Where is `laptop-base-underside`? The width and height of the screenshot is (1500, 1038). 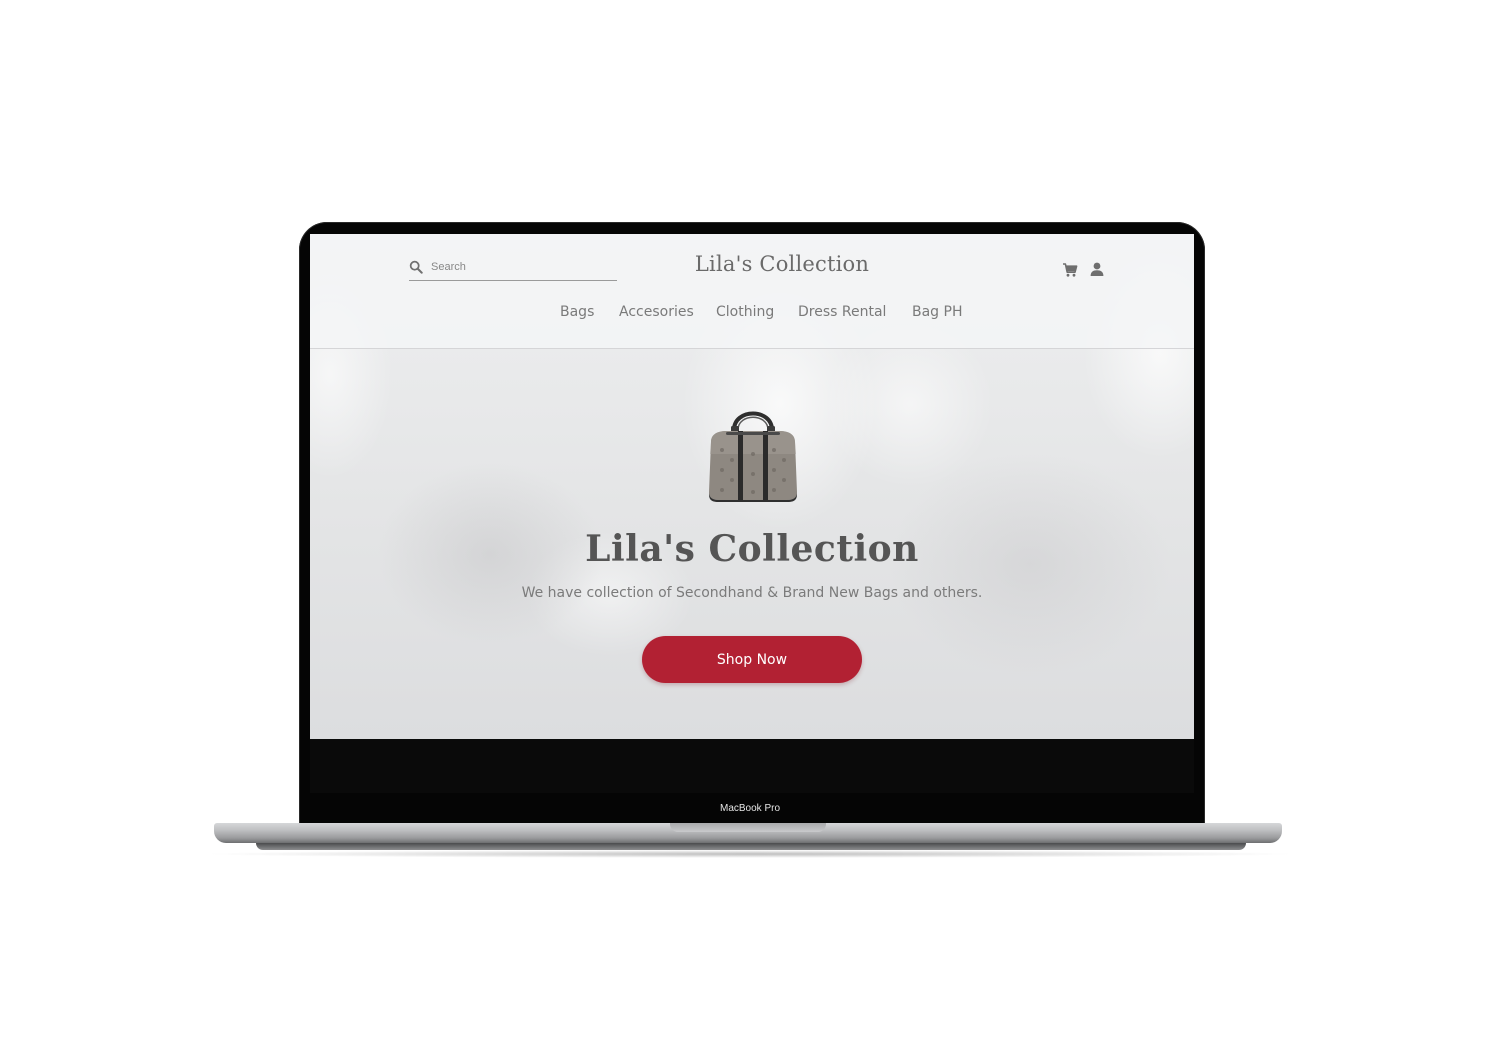
laptop-base-underside is located at coordinates (751, 846).